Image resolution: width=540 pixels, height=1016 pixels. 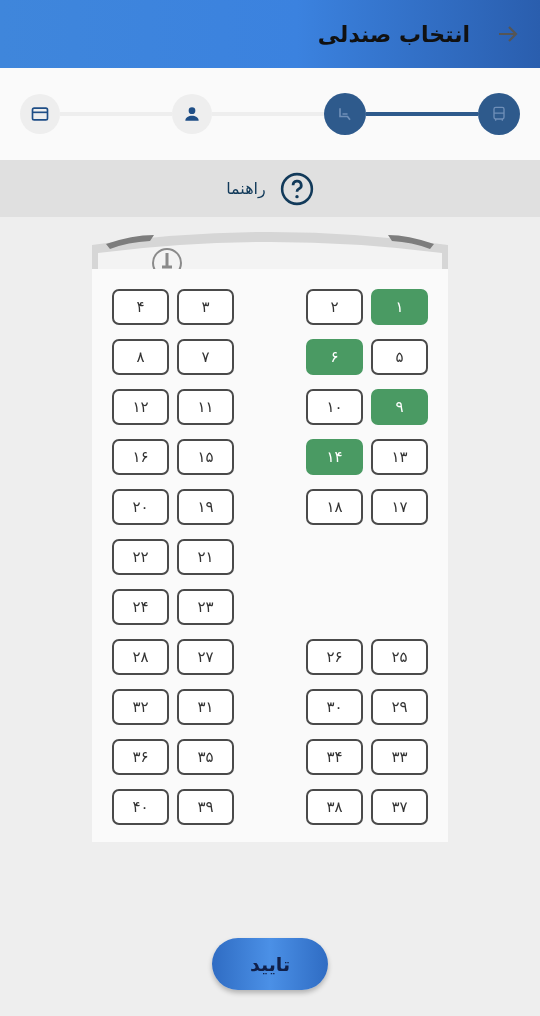 What do you see at coordinates (167, 258) in the screenshot?
I see `steering-wheel-icon` at bounding box center [167, 258].